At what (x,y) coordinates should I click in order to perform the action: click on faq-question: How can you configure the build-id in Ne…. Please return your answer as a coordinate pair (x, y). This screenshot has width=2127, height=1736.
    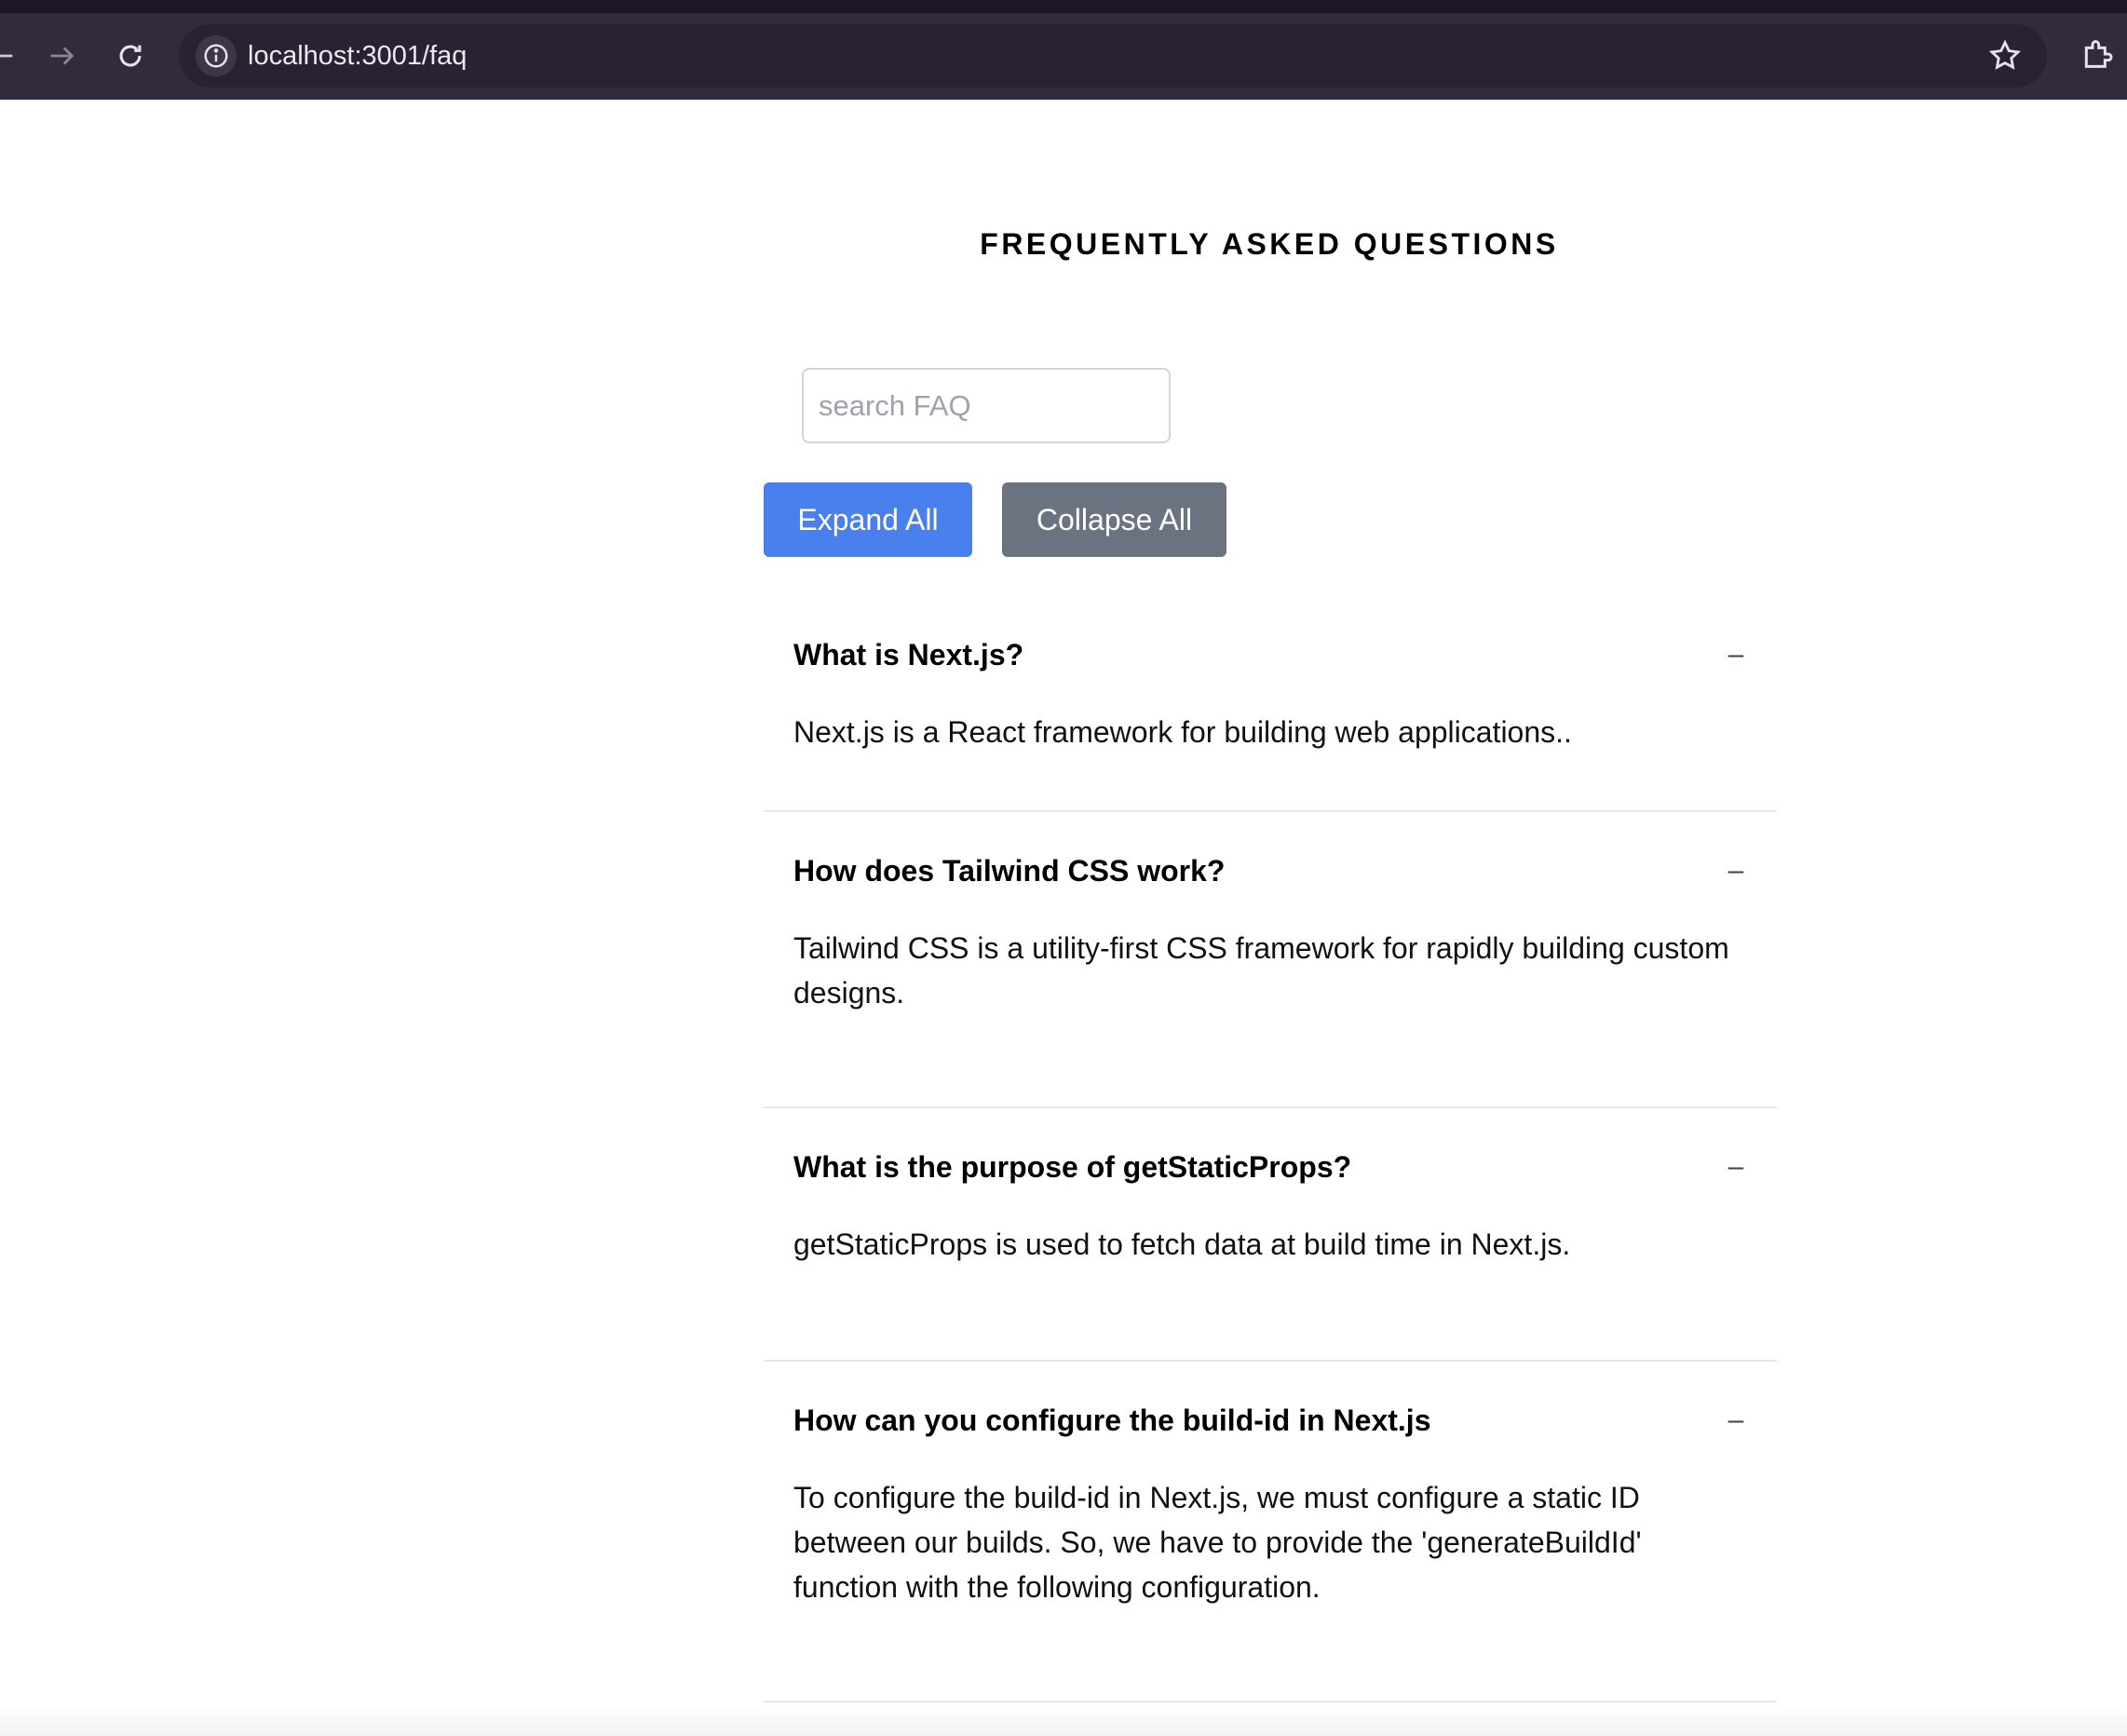
    Looking at the image, I should click on (1112, 1420).